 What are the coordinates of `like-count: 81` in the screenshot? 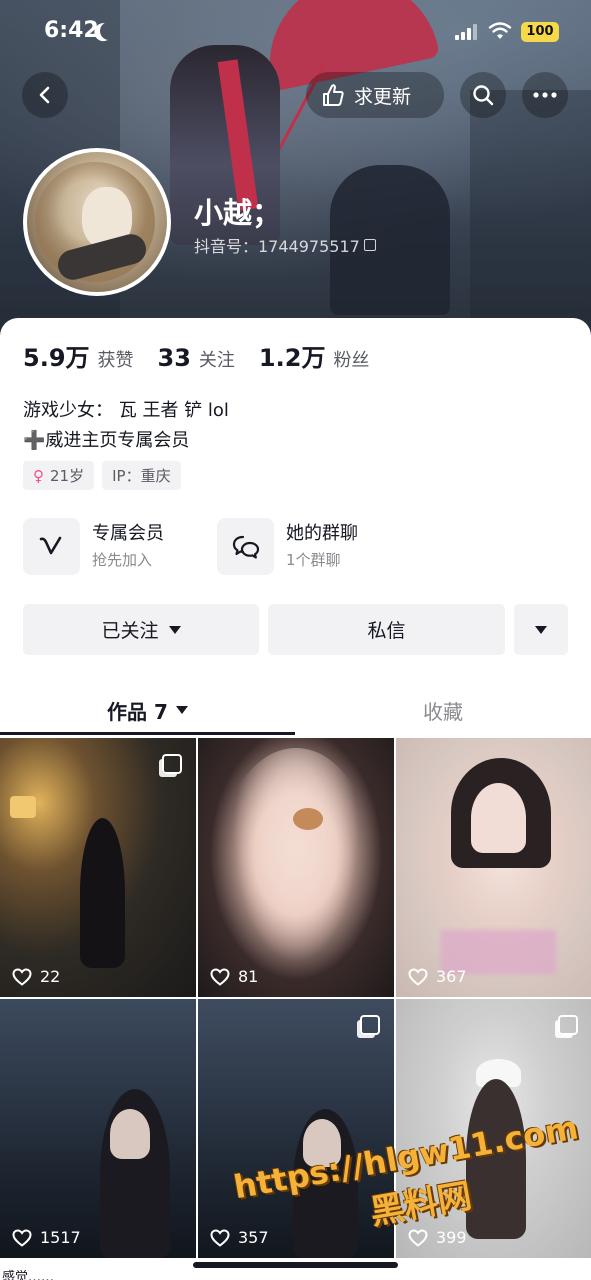 It's located at (234, 976).